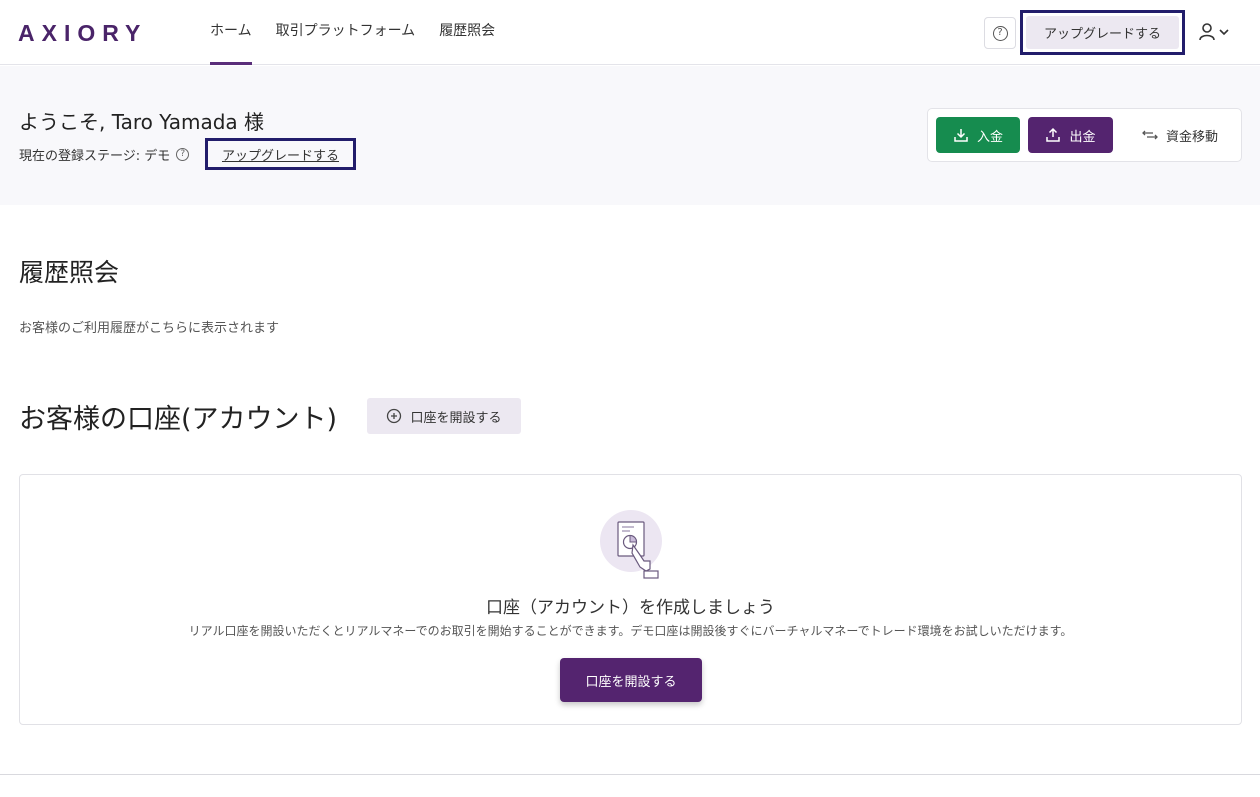  I want to click on upgrade-link-highlight-frame: アップグレードする, so click(280, 154).